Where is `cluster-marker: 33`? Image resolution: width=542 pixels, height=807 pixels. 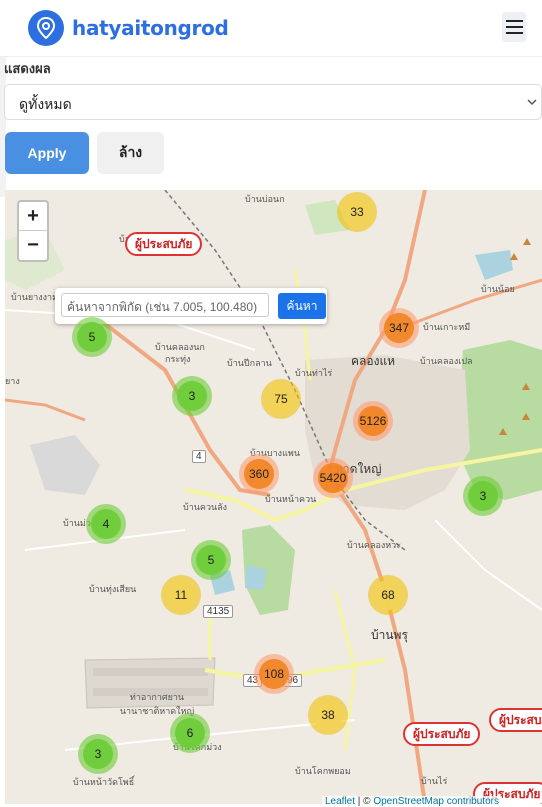 cluster-marker: 33 is located at coordinates (357, 212).